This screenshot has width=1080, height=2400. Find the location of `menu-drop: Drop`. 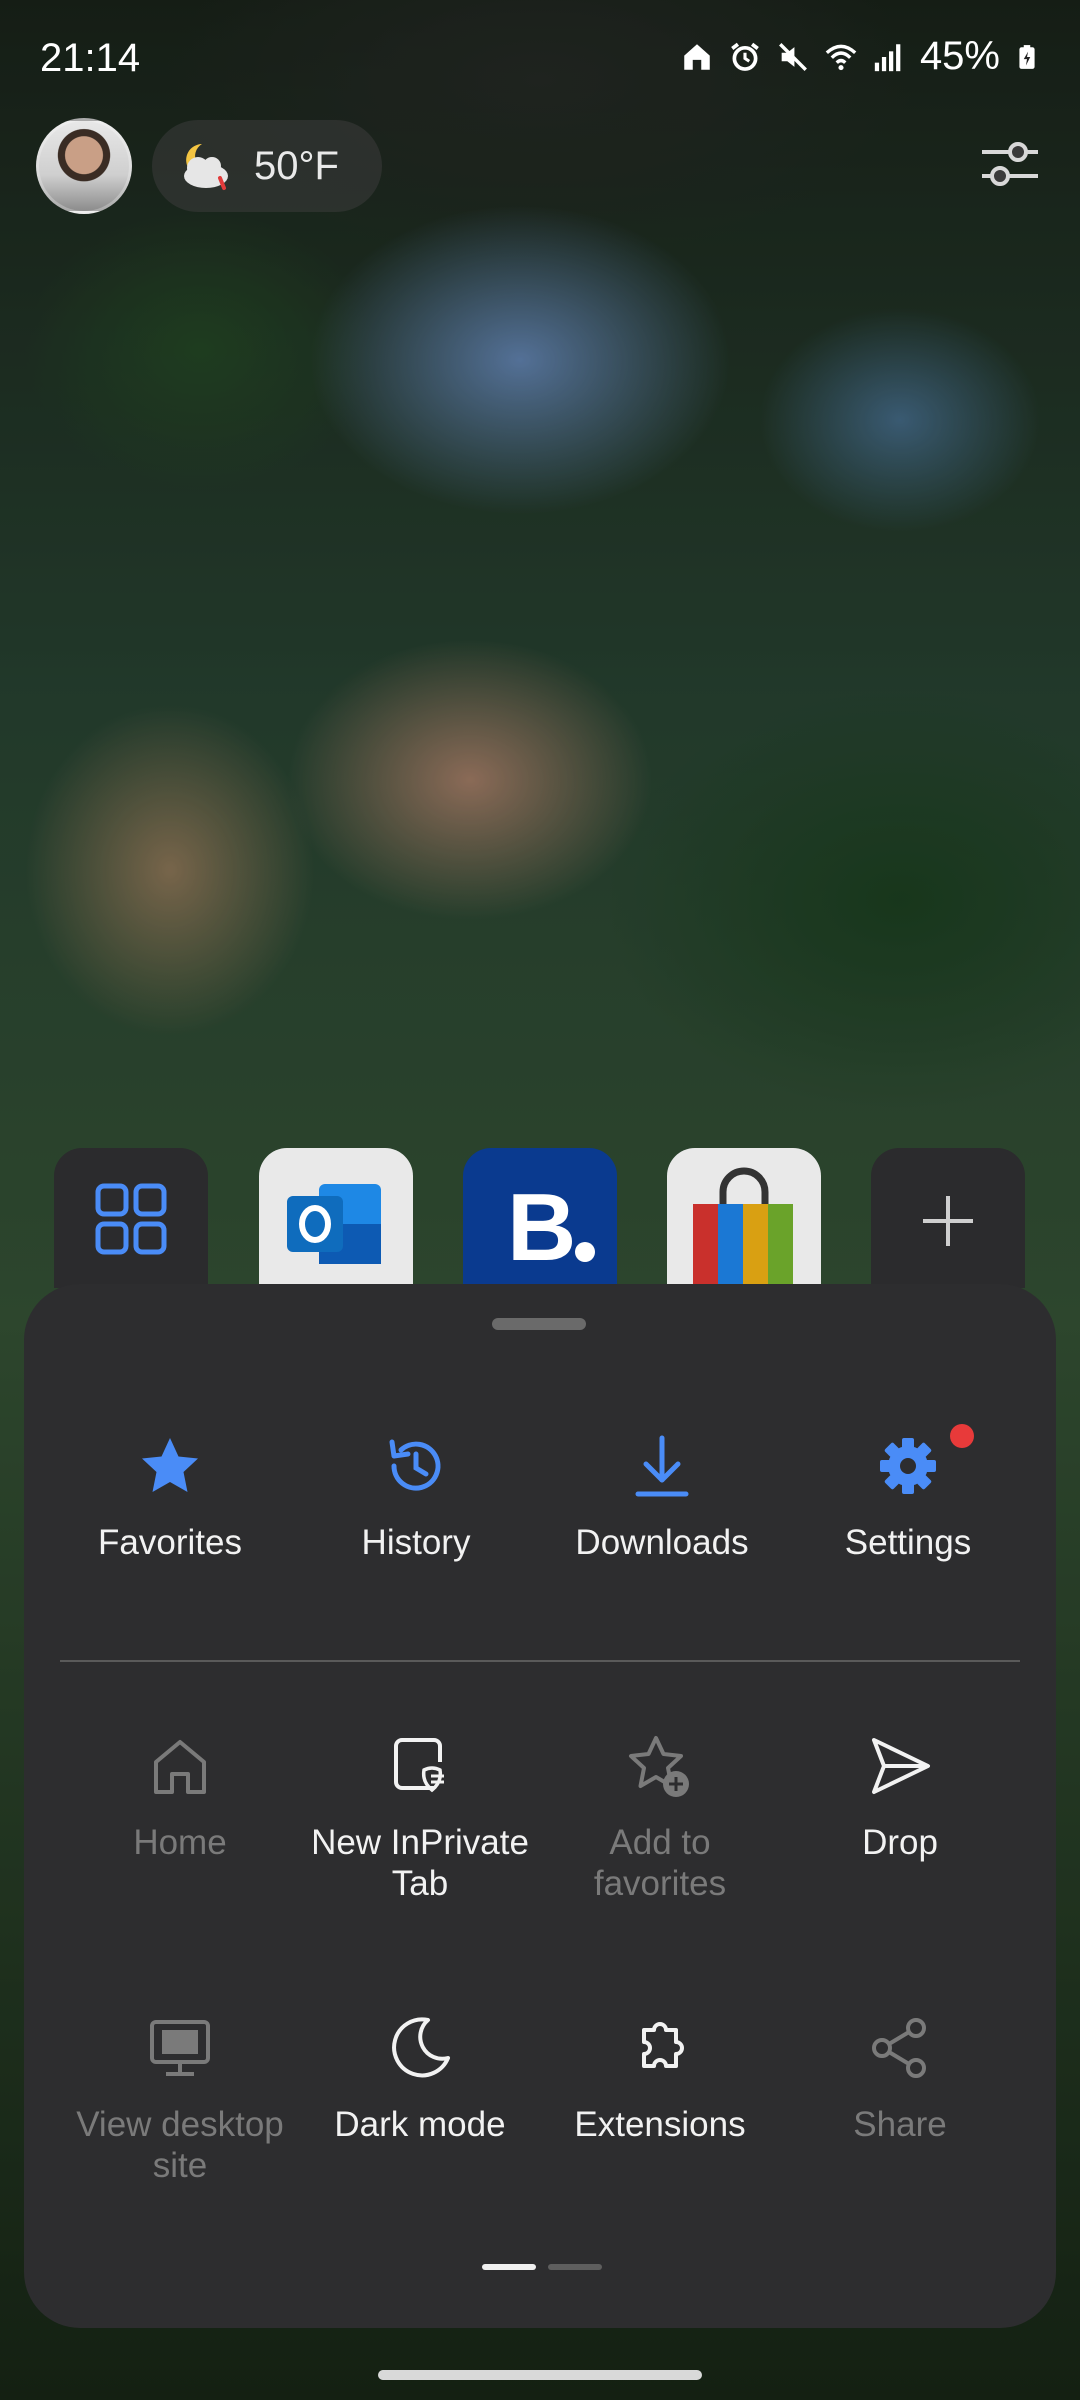

menu-drop: Drop is located at coordinates (900, 1796).